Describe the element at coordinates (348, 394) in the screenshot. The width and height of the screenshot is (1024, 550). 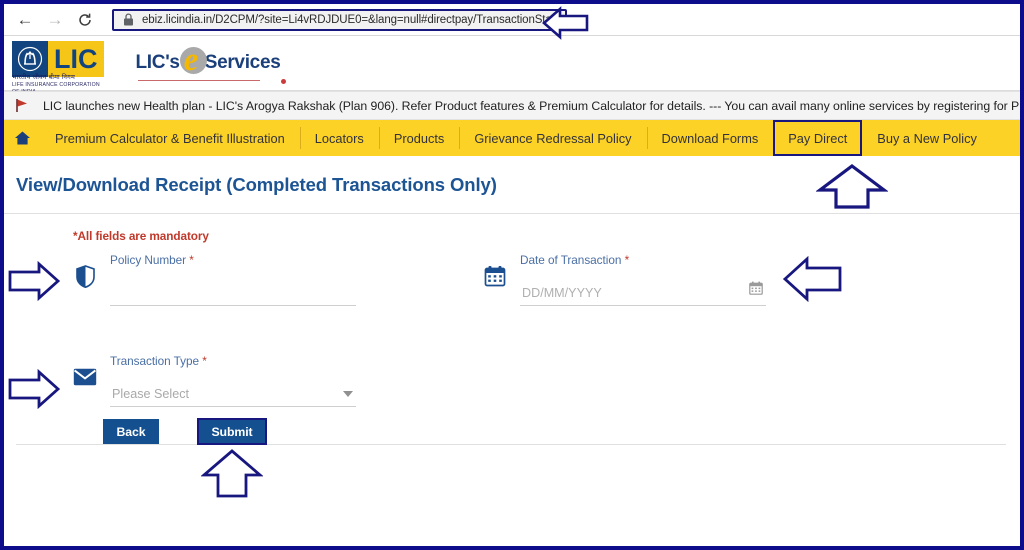
I see `chevron-down-icon` at that location.